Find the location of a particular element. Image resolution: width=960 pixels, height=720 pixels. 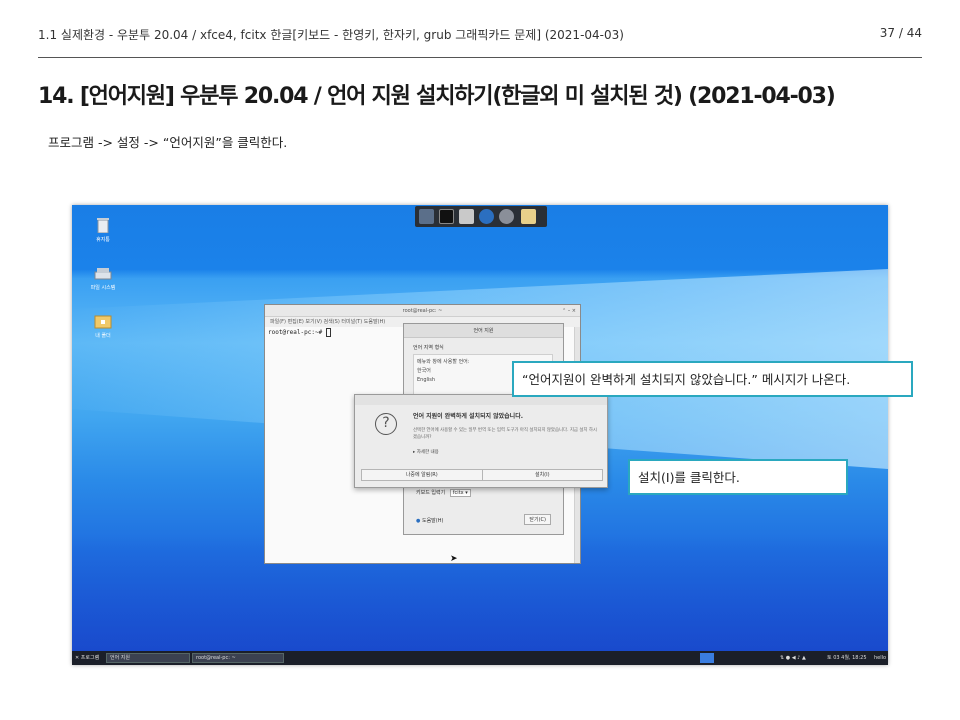

language-window-title: 언어 지원 is located at coordinates (483, 331).